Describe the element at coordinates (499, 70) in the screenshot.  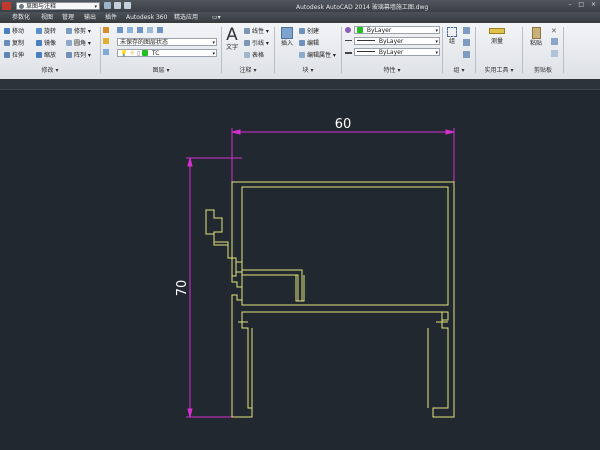
I see `utilities-panel-title: 实用工具 ▾` at that location.